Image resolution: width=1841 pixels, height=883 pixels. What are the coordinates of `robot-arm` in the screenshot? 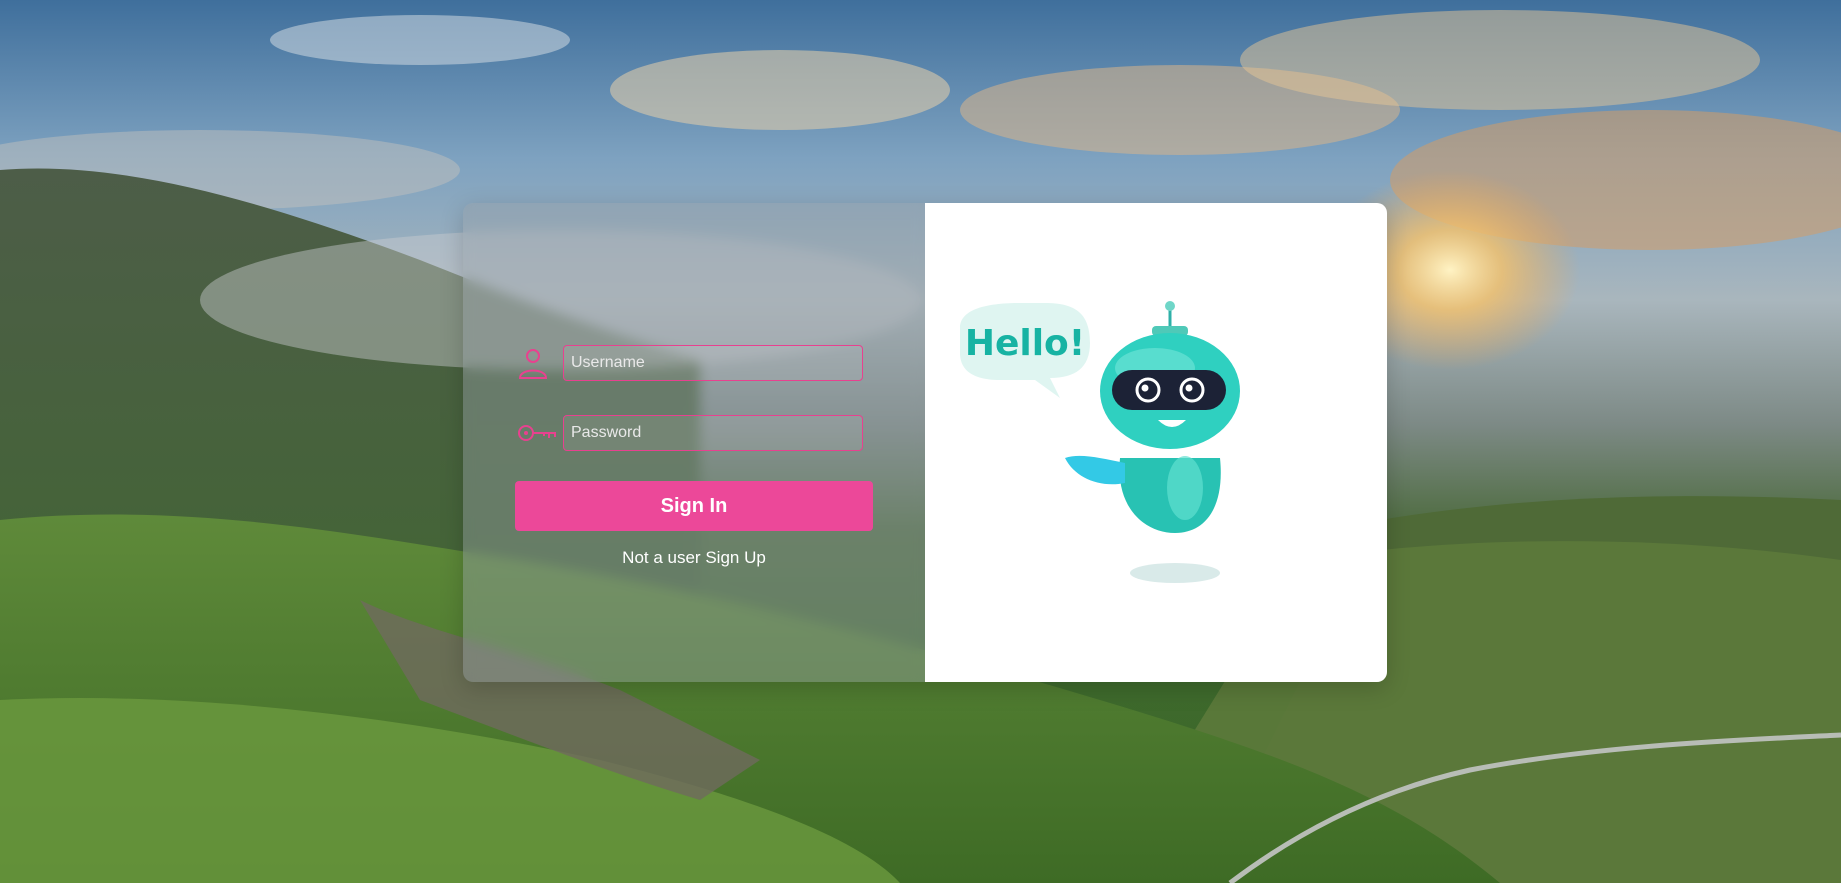 It's located at (1095, 470).